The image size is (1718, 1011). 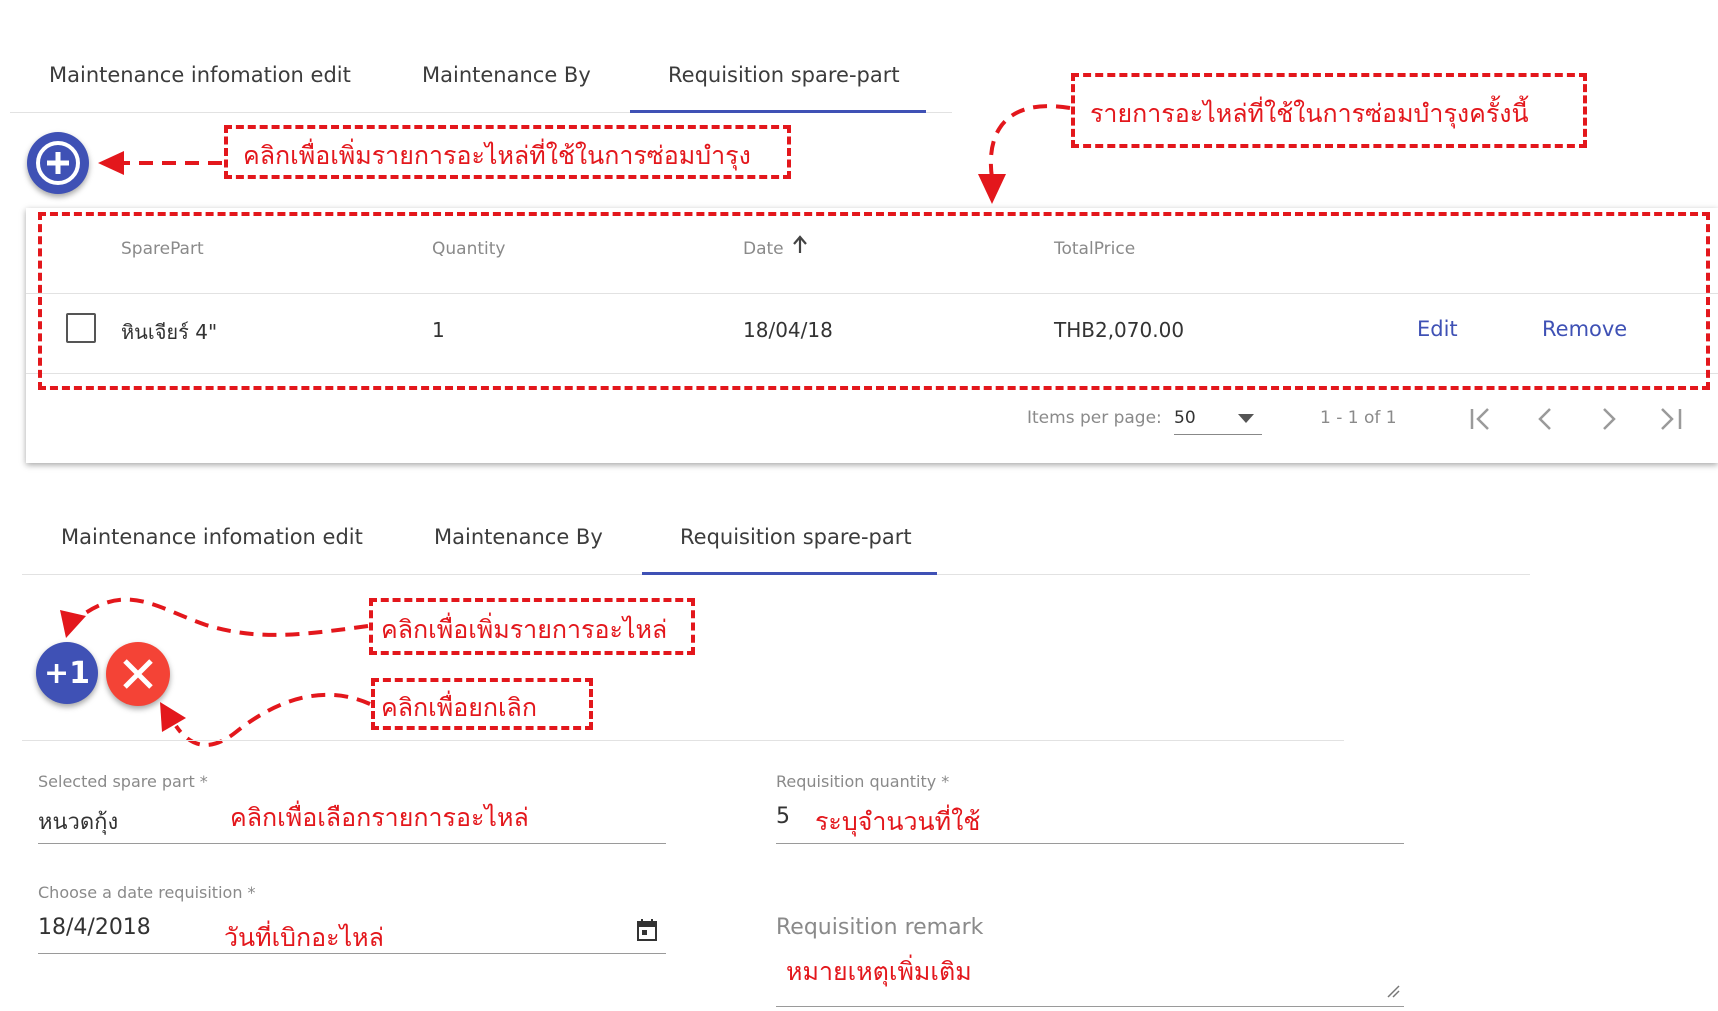 What do you see at coordinates (647, 930) in the screenshot?
I see `calendar-icon` at bounding box center [647, 930].